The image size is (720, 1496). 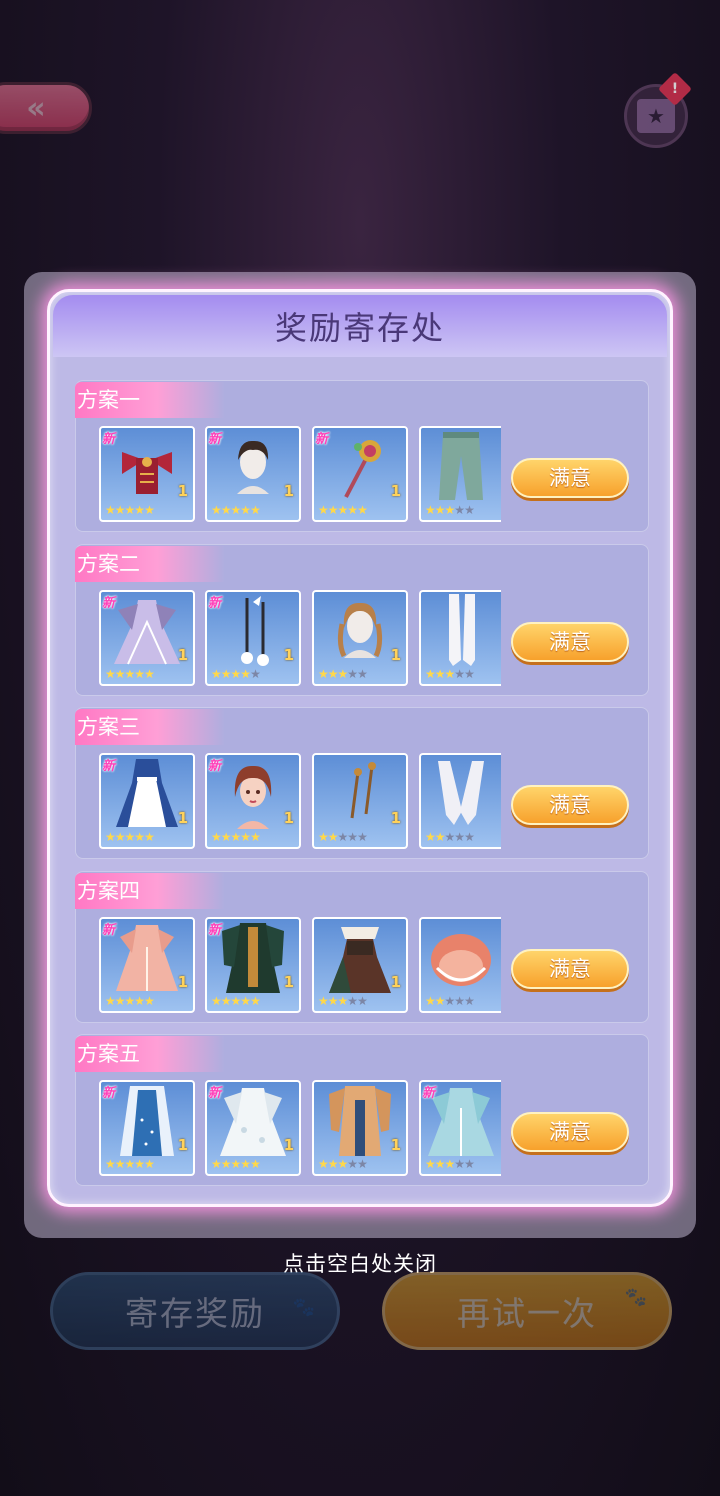 I want to click on short-hair-head-icon, so click(x=253, y=468).